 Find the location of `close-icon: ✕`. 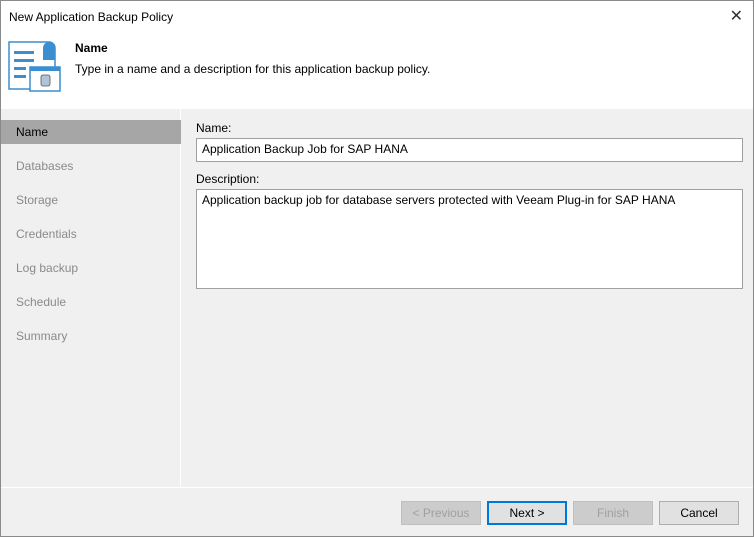

close-icon: ✕ is located at coordinates (736, 16).